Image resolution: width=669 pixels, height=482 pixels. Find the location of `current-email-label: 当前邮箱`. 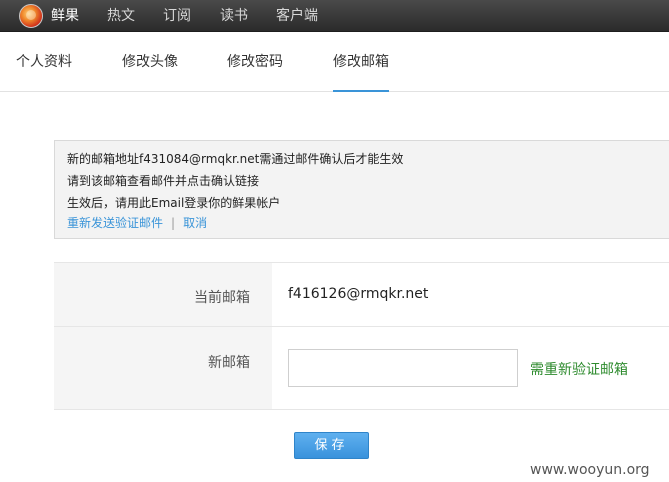

current-email-label: 当前邮箱 is located at coordinates (222, 298).